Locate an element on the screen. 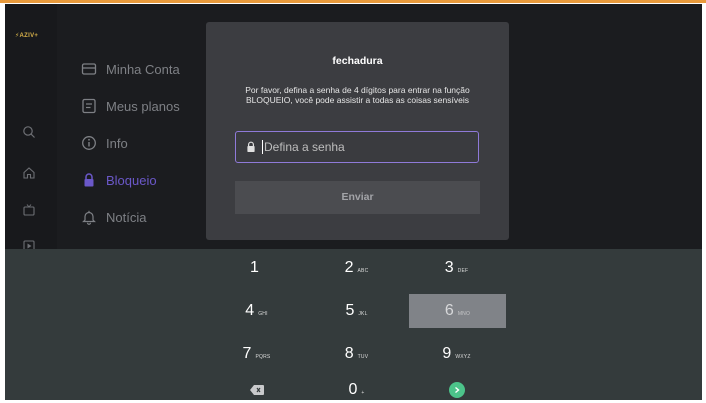  menu-item-meus-planos: Meus planos is located at coordinates (130, 106).